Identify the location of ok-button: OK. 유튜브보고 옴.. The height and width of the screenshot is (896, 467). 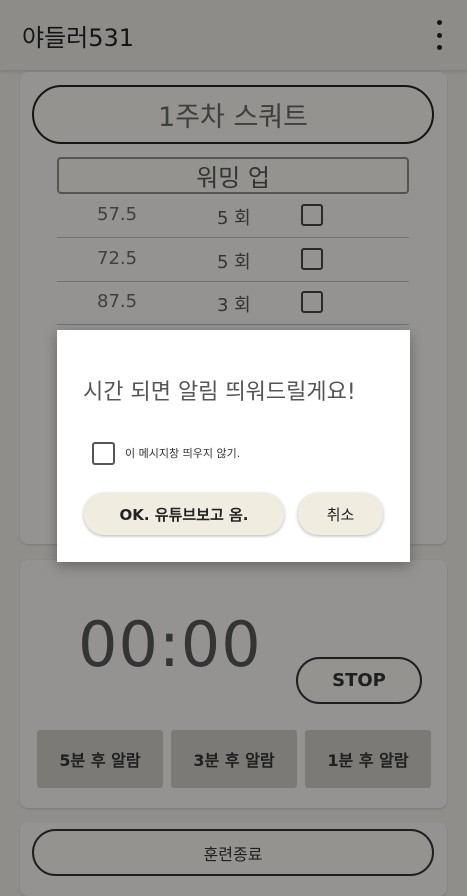
(184, 514).